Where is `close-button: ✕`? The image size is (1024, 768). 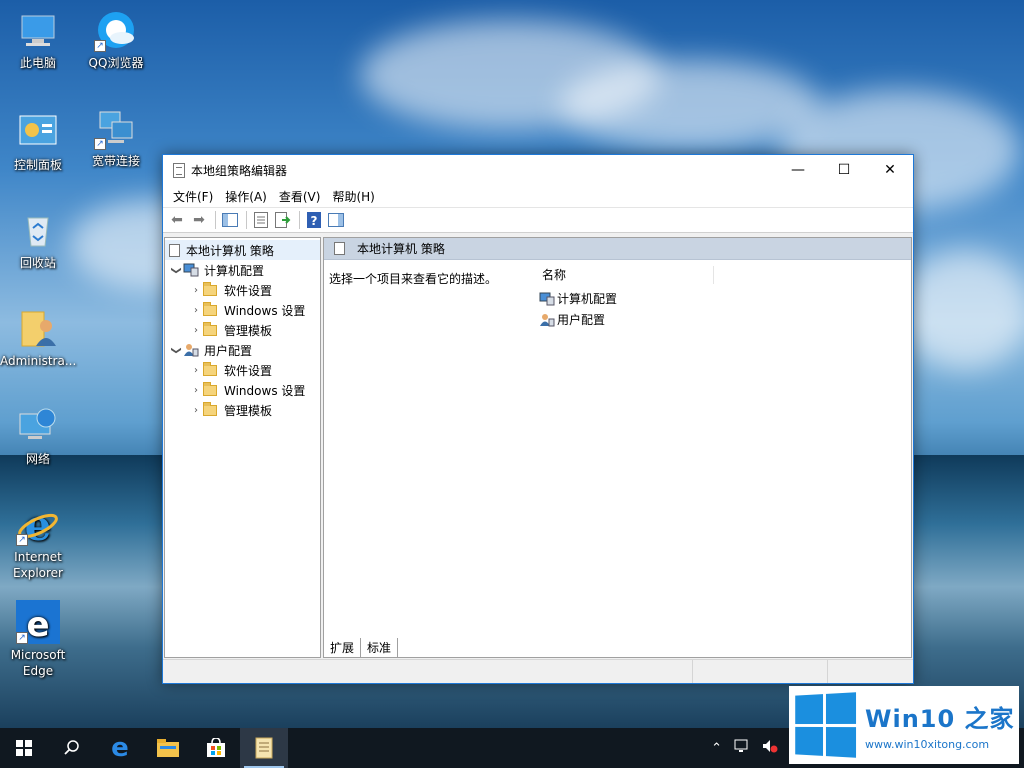 close-button: ✕ is located at coordinates (890, 170).